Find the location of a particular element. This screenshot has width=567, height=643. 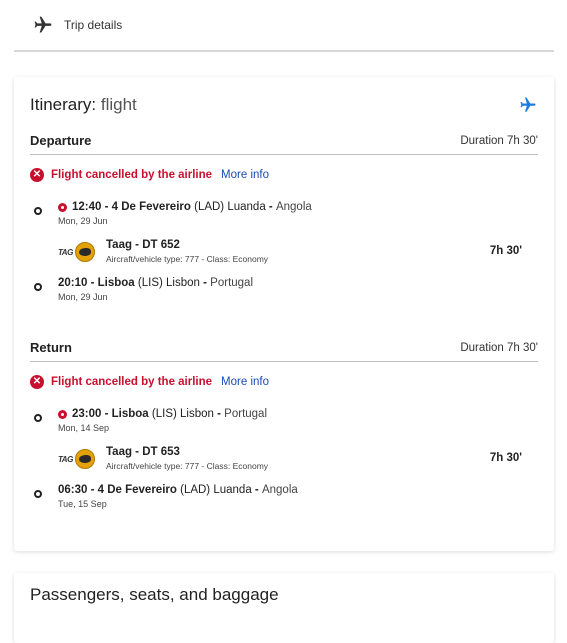

origin-city: Luanda is located at coordinates (246, 207).